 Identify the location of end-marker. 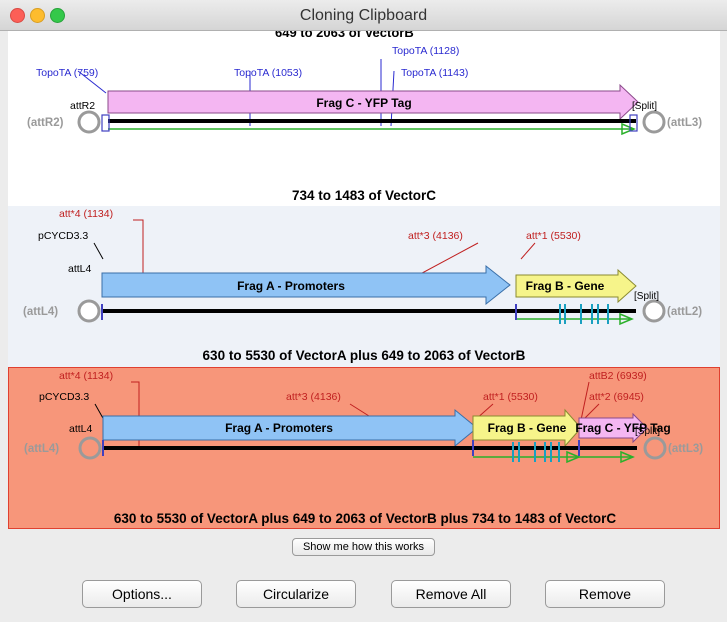
(105, 123).